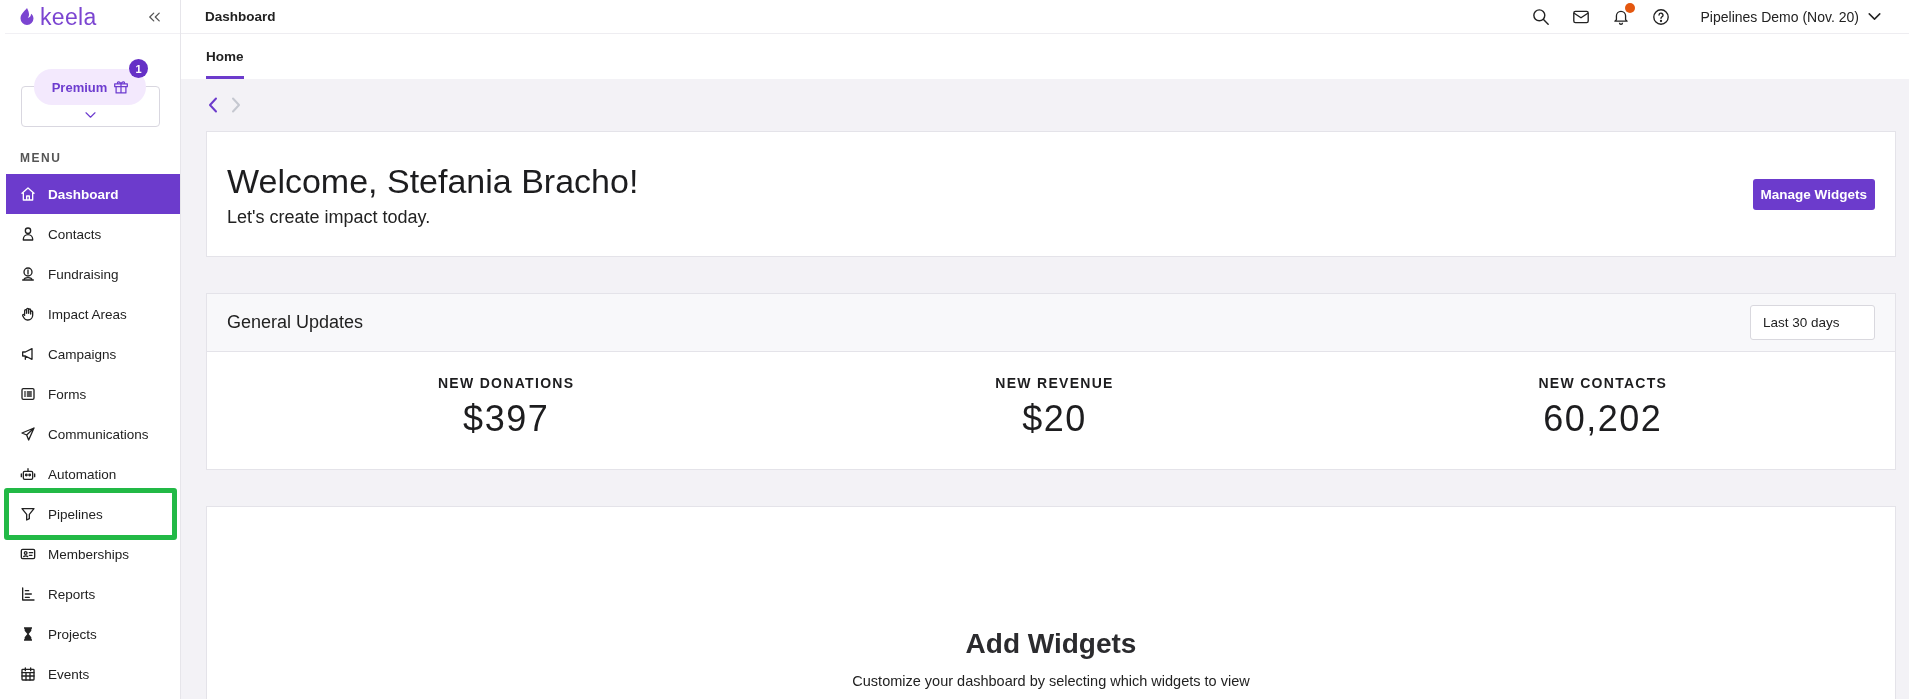  What do you see at coordinates (93, 674) in the screenshot?
I see `sidebar-item: Events` at bounding box center [93, 674].